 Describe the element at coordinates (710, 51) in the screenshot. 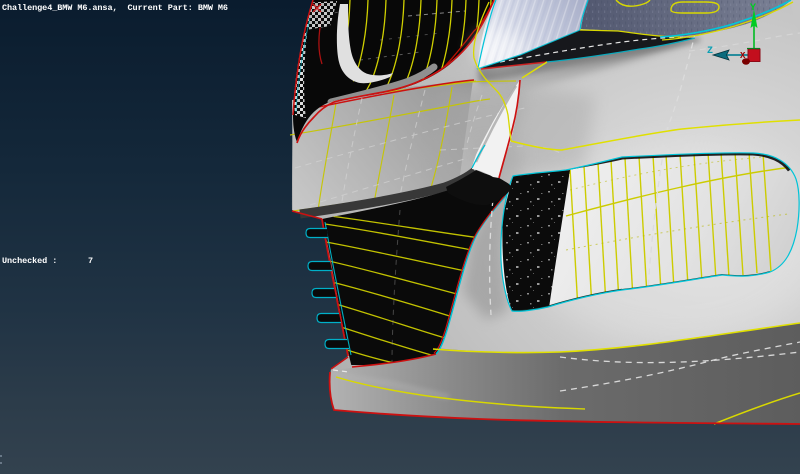

I see `svg-text: Z` at that location.